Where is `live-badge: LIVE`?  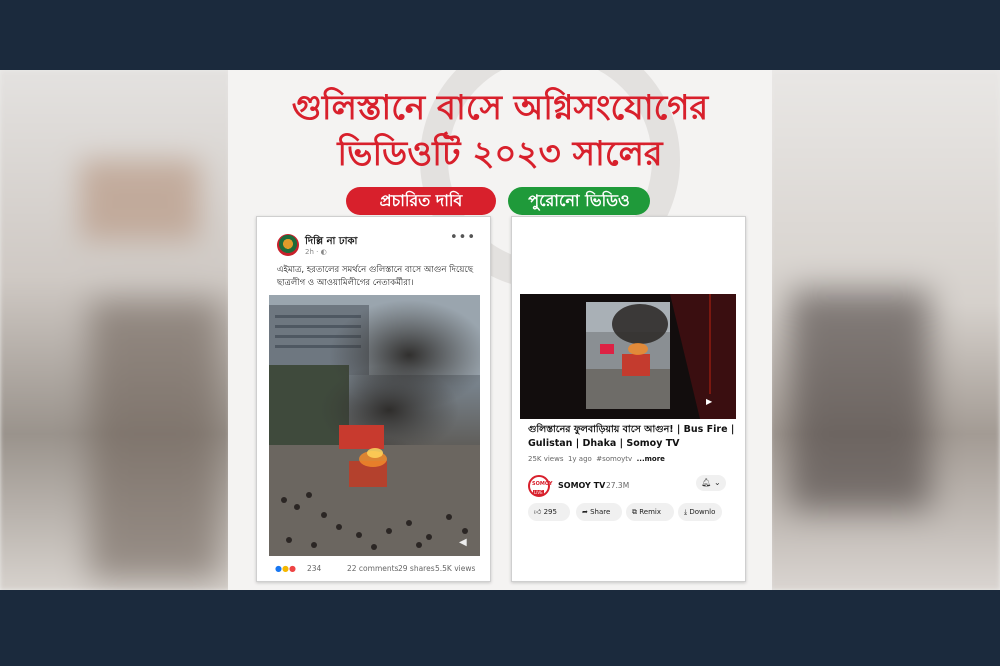 live-badge: LIVE is located at coordinates (538, 492).